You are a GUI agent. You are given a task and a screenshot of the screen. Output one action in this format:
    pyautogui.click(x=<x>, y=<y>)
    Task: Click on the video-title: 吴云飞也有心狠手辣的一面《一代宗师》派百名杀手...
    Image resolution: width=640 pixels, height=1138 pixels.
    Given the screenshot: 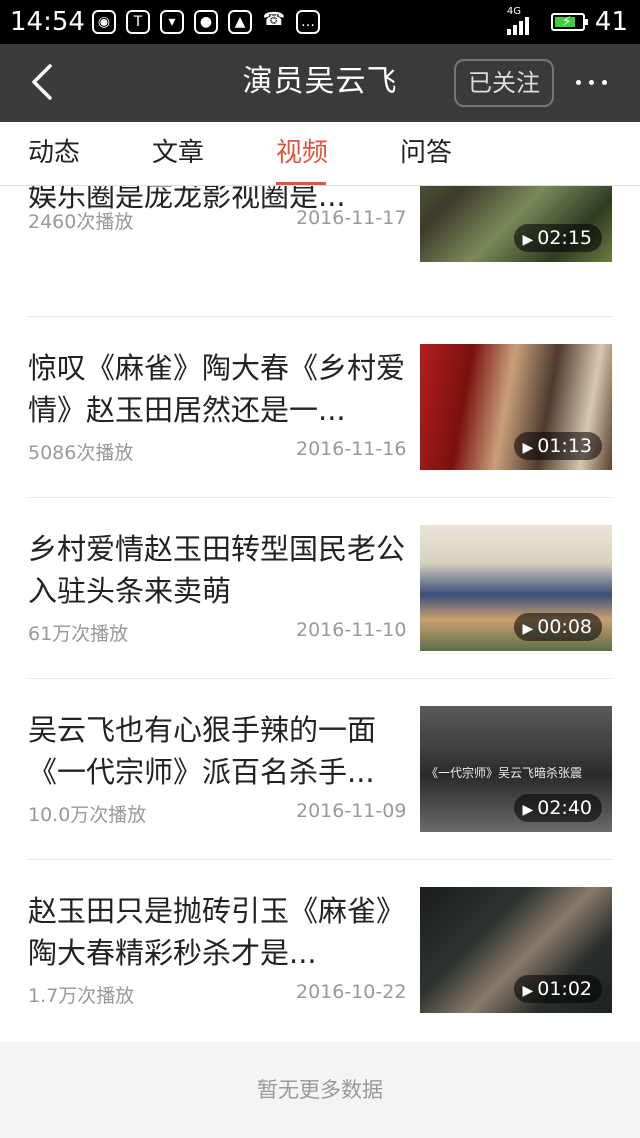 What is the action you would take?
    pyautogui.click(x=202, y=751)
    